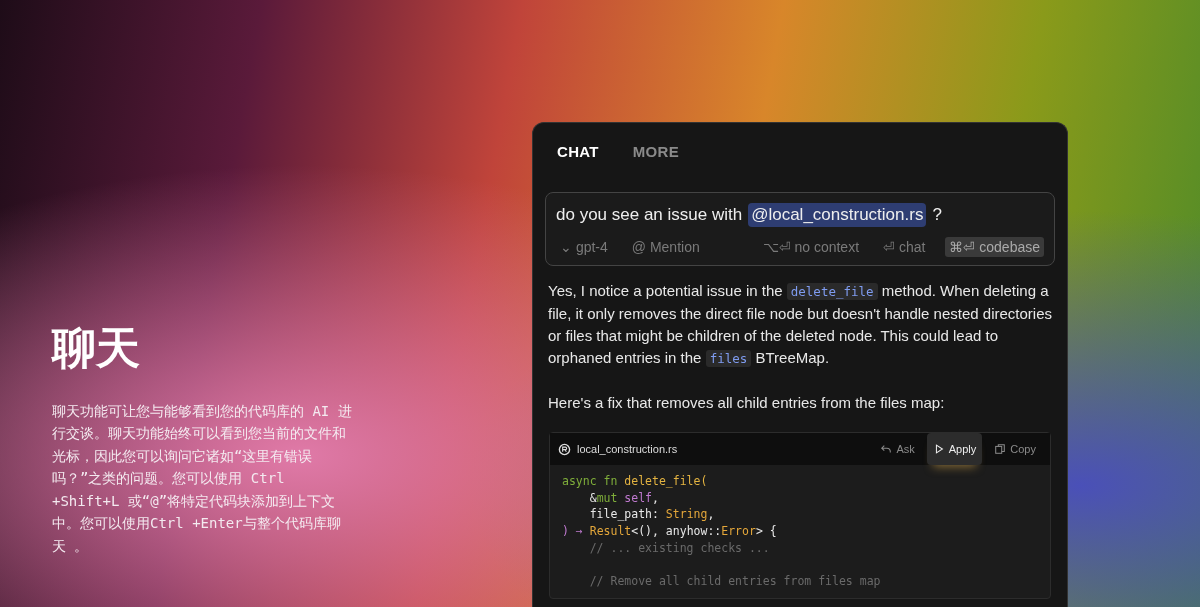 This screenshot has width=1200, height=607. Describe the element at coordinates (96, 347) in the screenshot. I see `heading: 聊天` at that location.